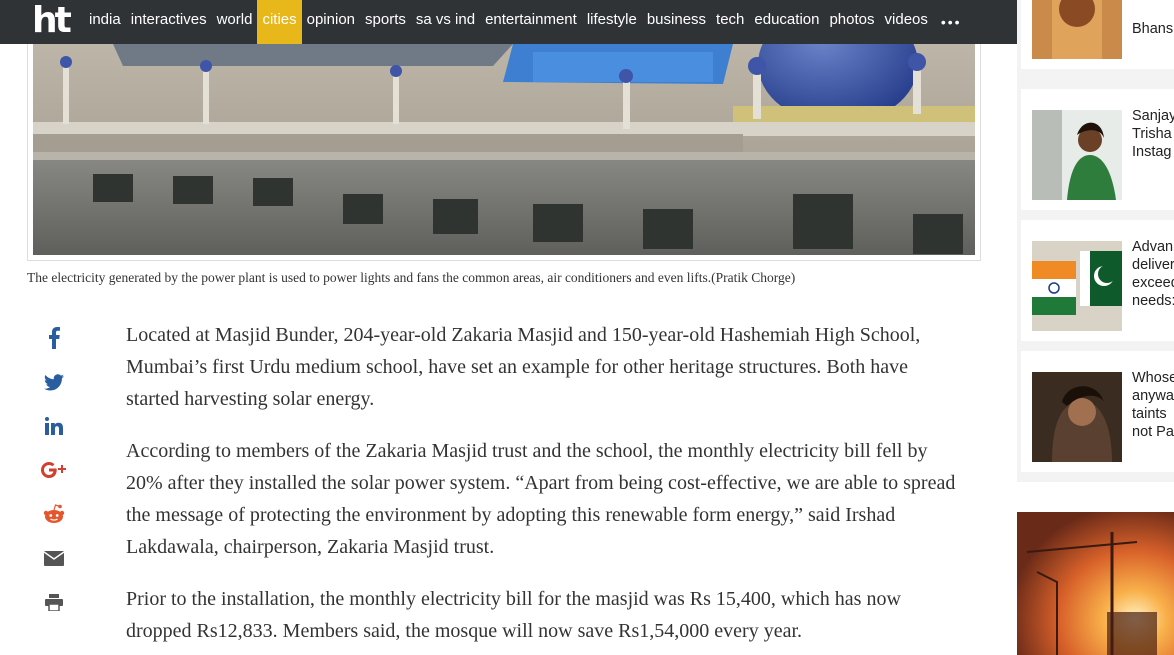  I want to click on share-bar, so click(55, 476).